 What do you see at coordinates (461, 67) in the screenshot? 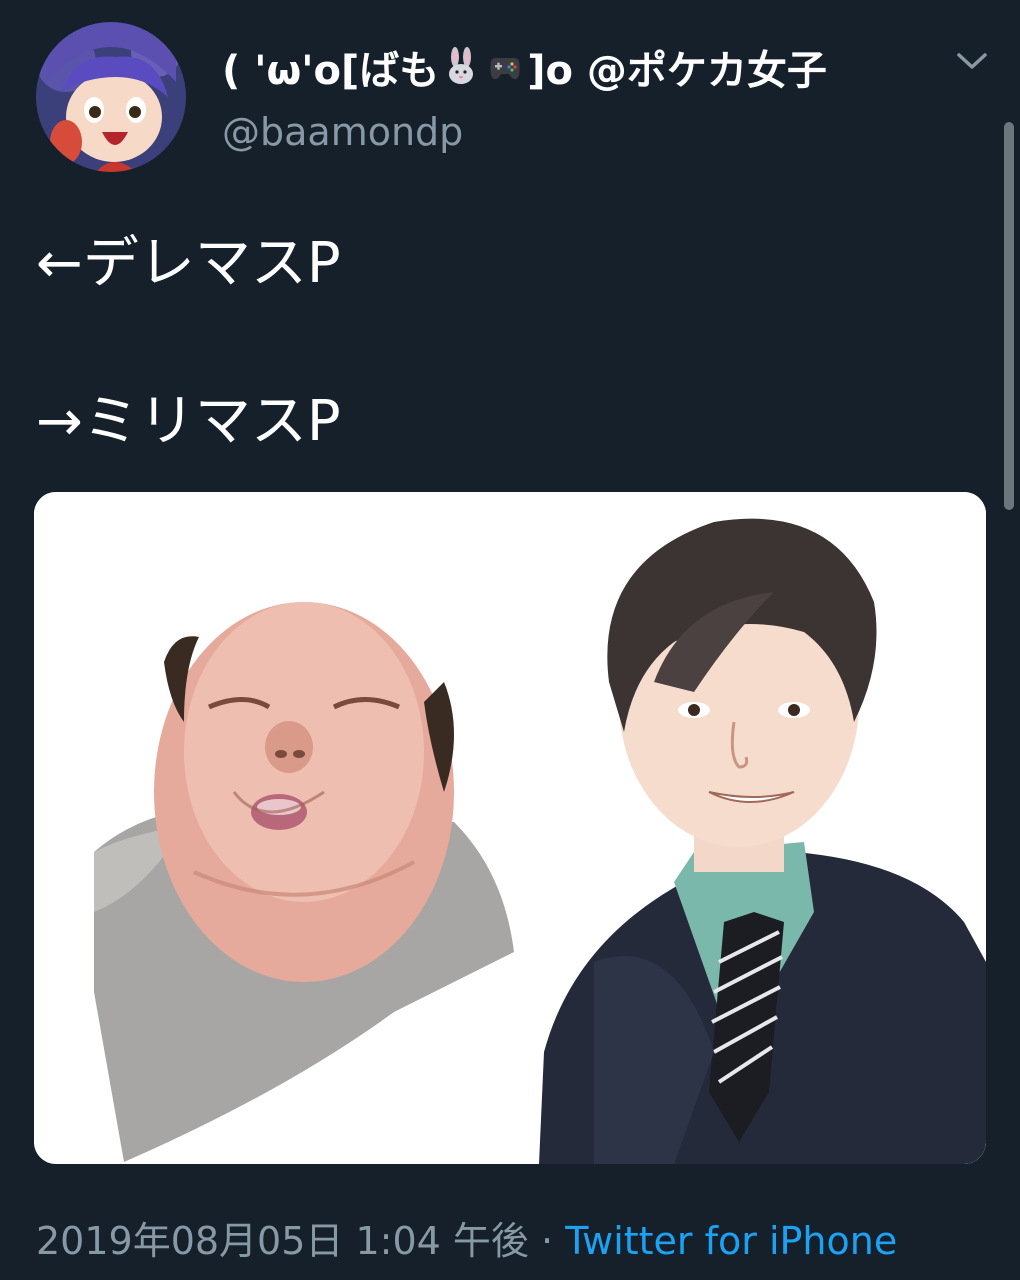
I see `rabbit-icon` at bounding box center [461, 67].